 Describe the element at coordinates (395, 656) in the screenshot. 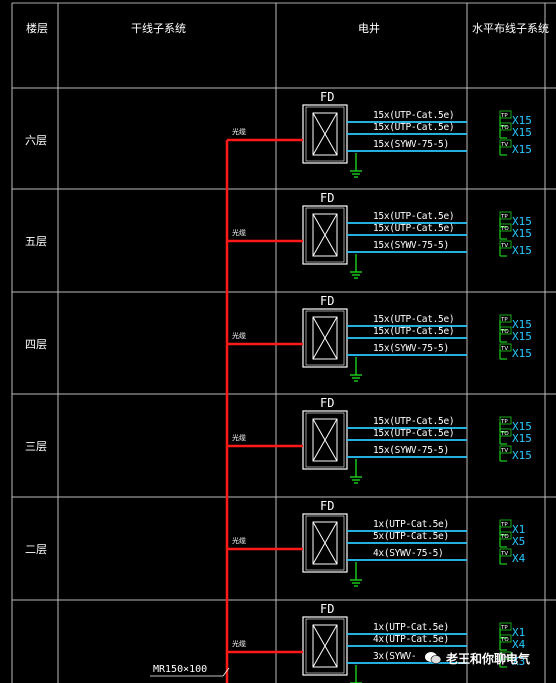

I see `cable-label: 3x(SYWV-` at that location.